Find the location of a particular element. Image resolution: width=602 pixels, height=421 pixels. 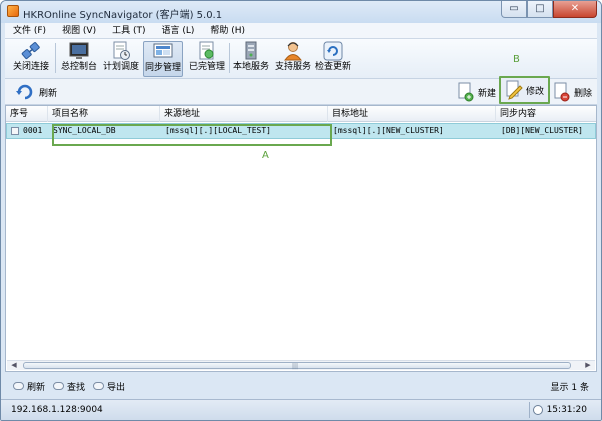

annotation-a: A is located at coordinates (265, 155).